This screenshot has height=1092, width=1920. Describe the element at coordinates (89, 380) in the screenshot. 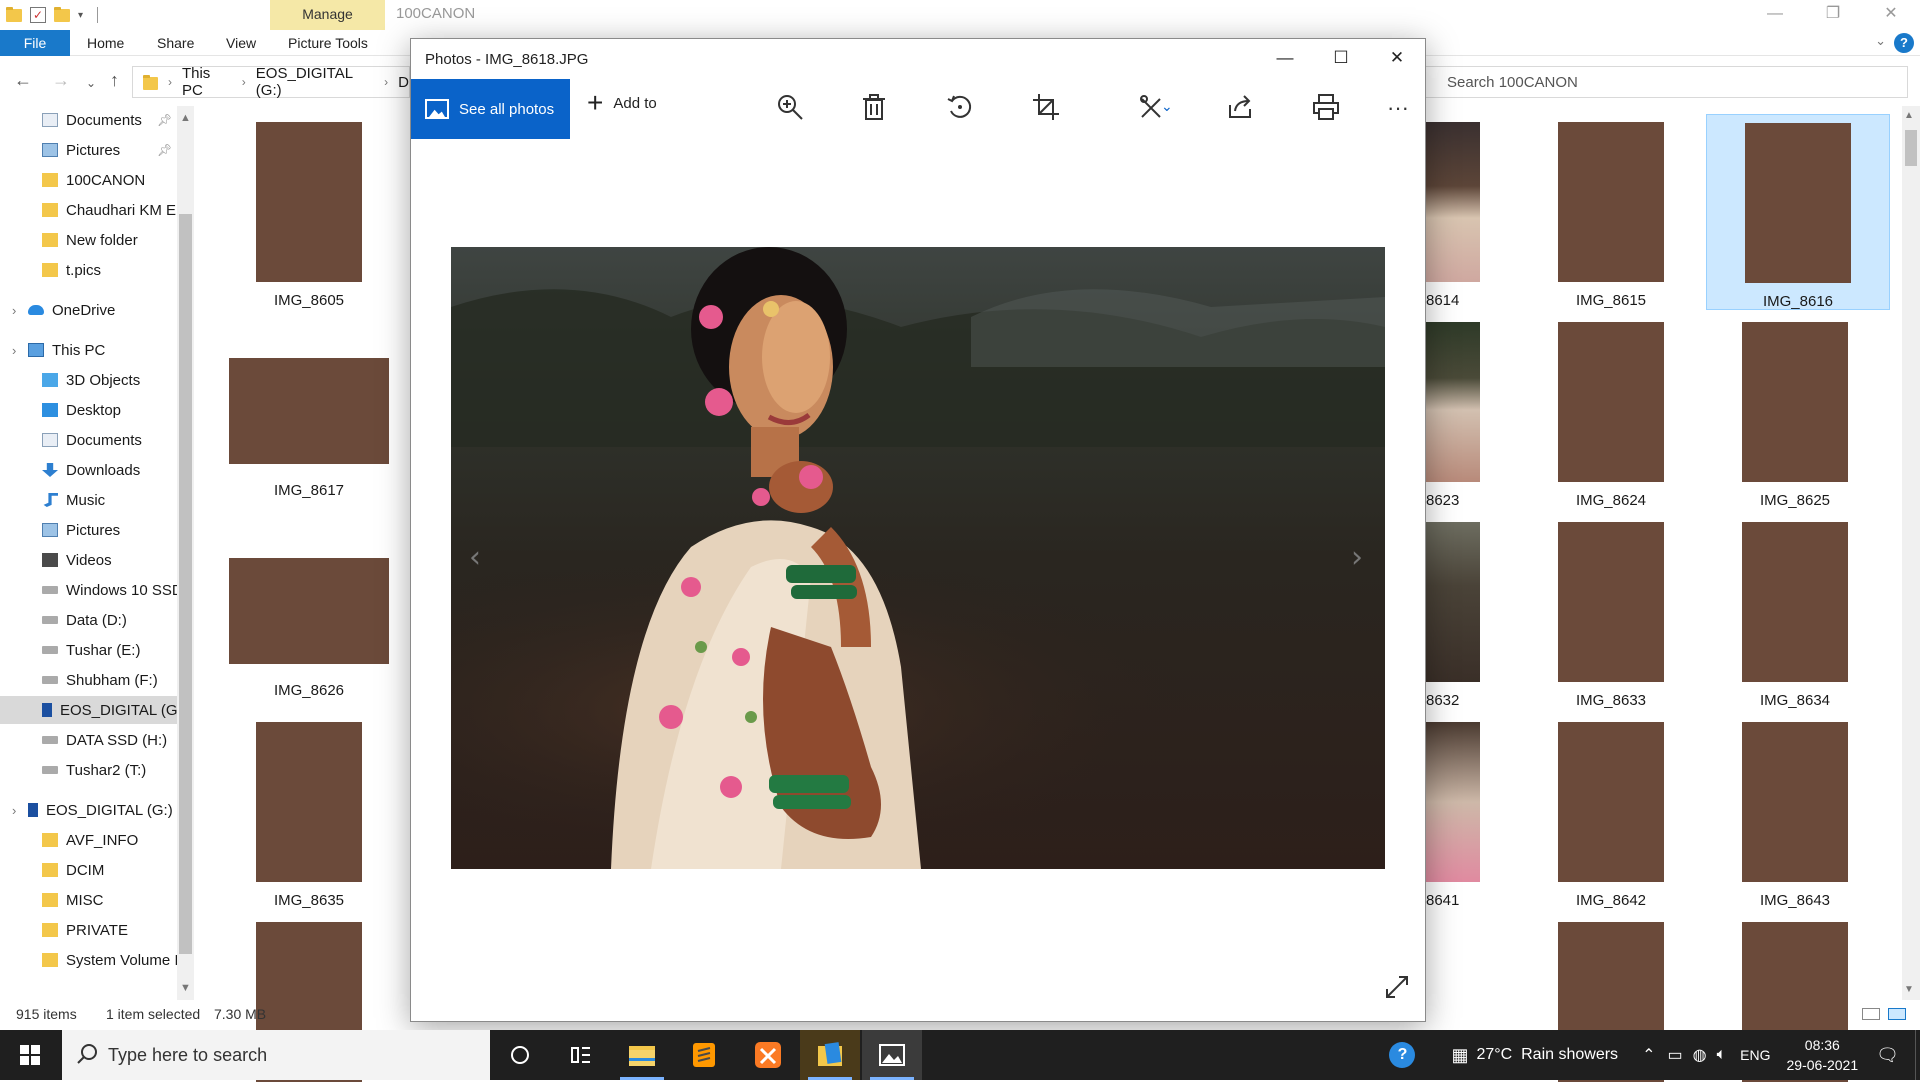

I see `sidebar-item: 3D Objects` at that location.